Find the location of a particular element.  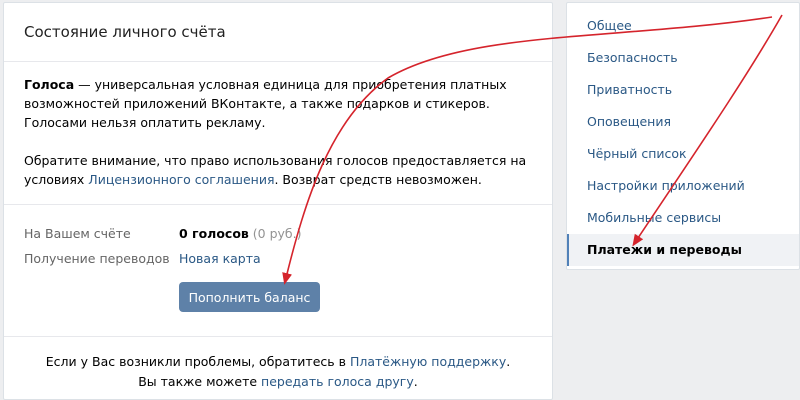

license-agreement-link: Лицензионного соглашения is located at coordinates (181, 179).